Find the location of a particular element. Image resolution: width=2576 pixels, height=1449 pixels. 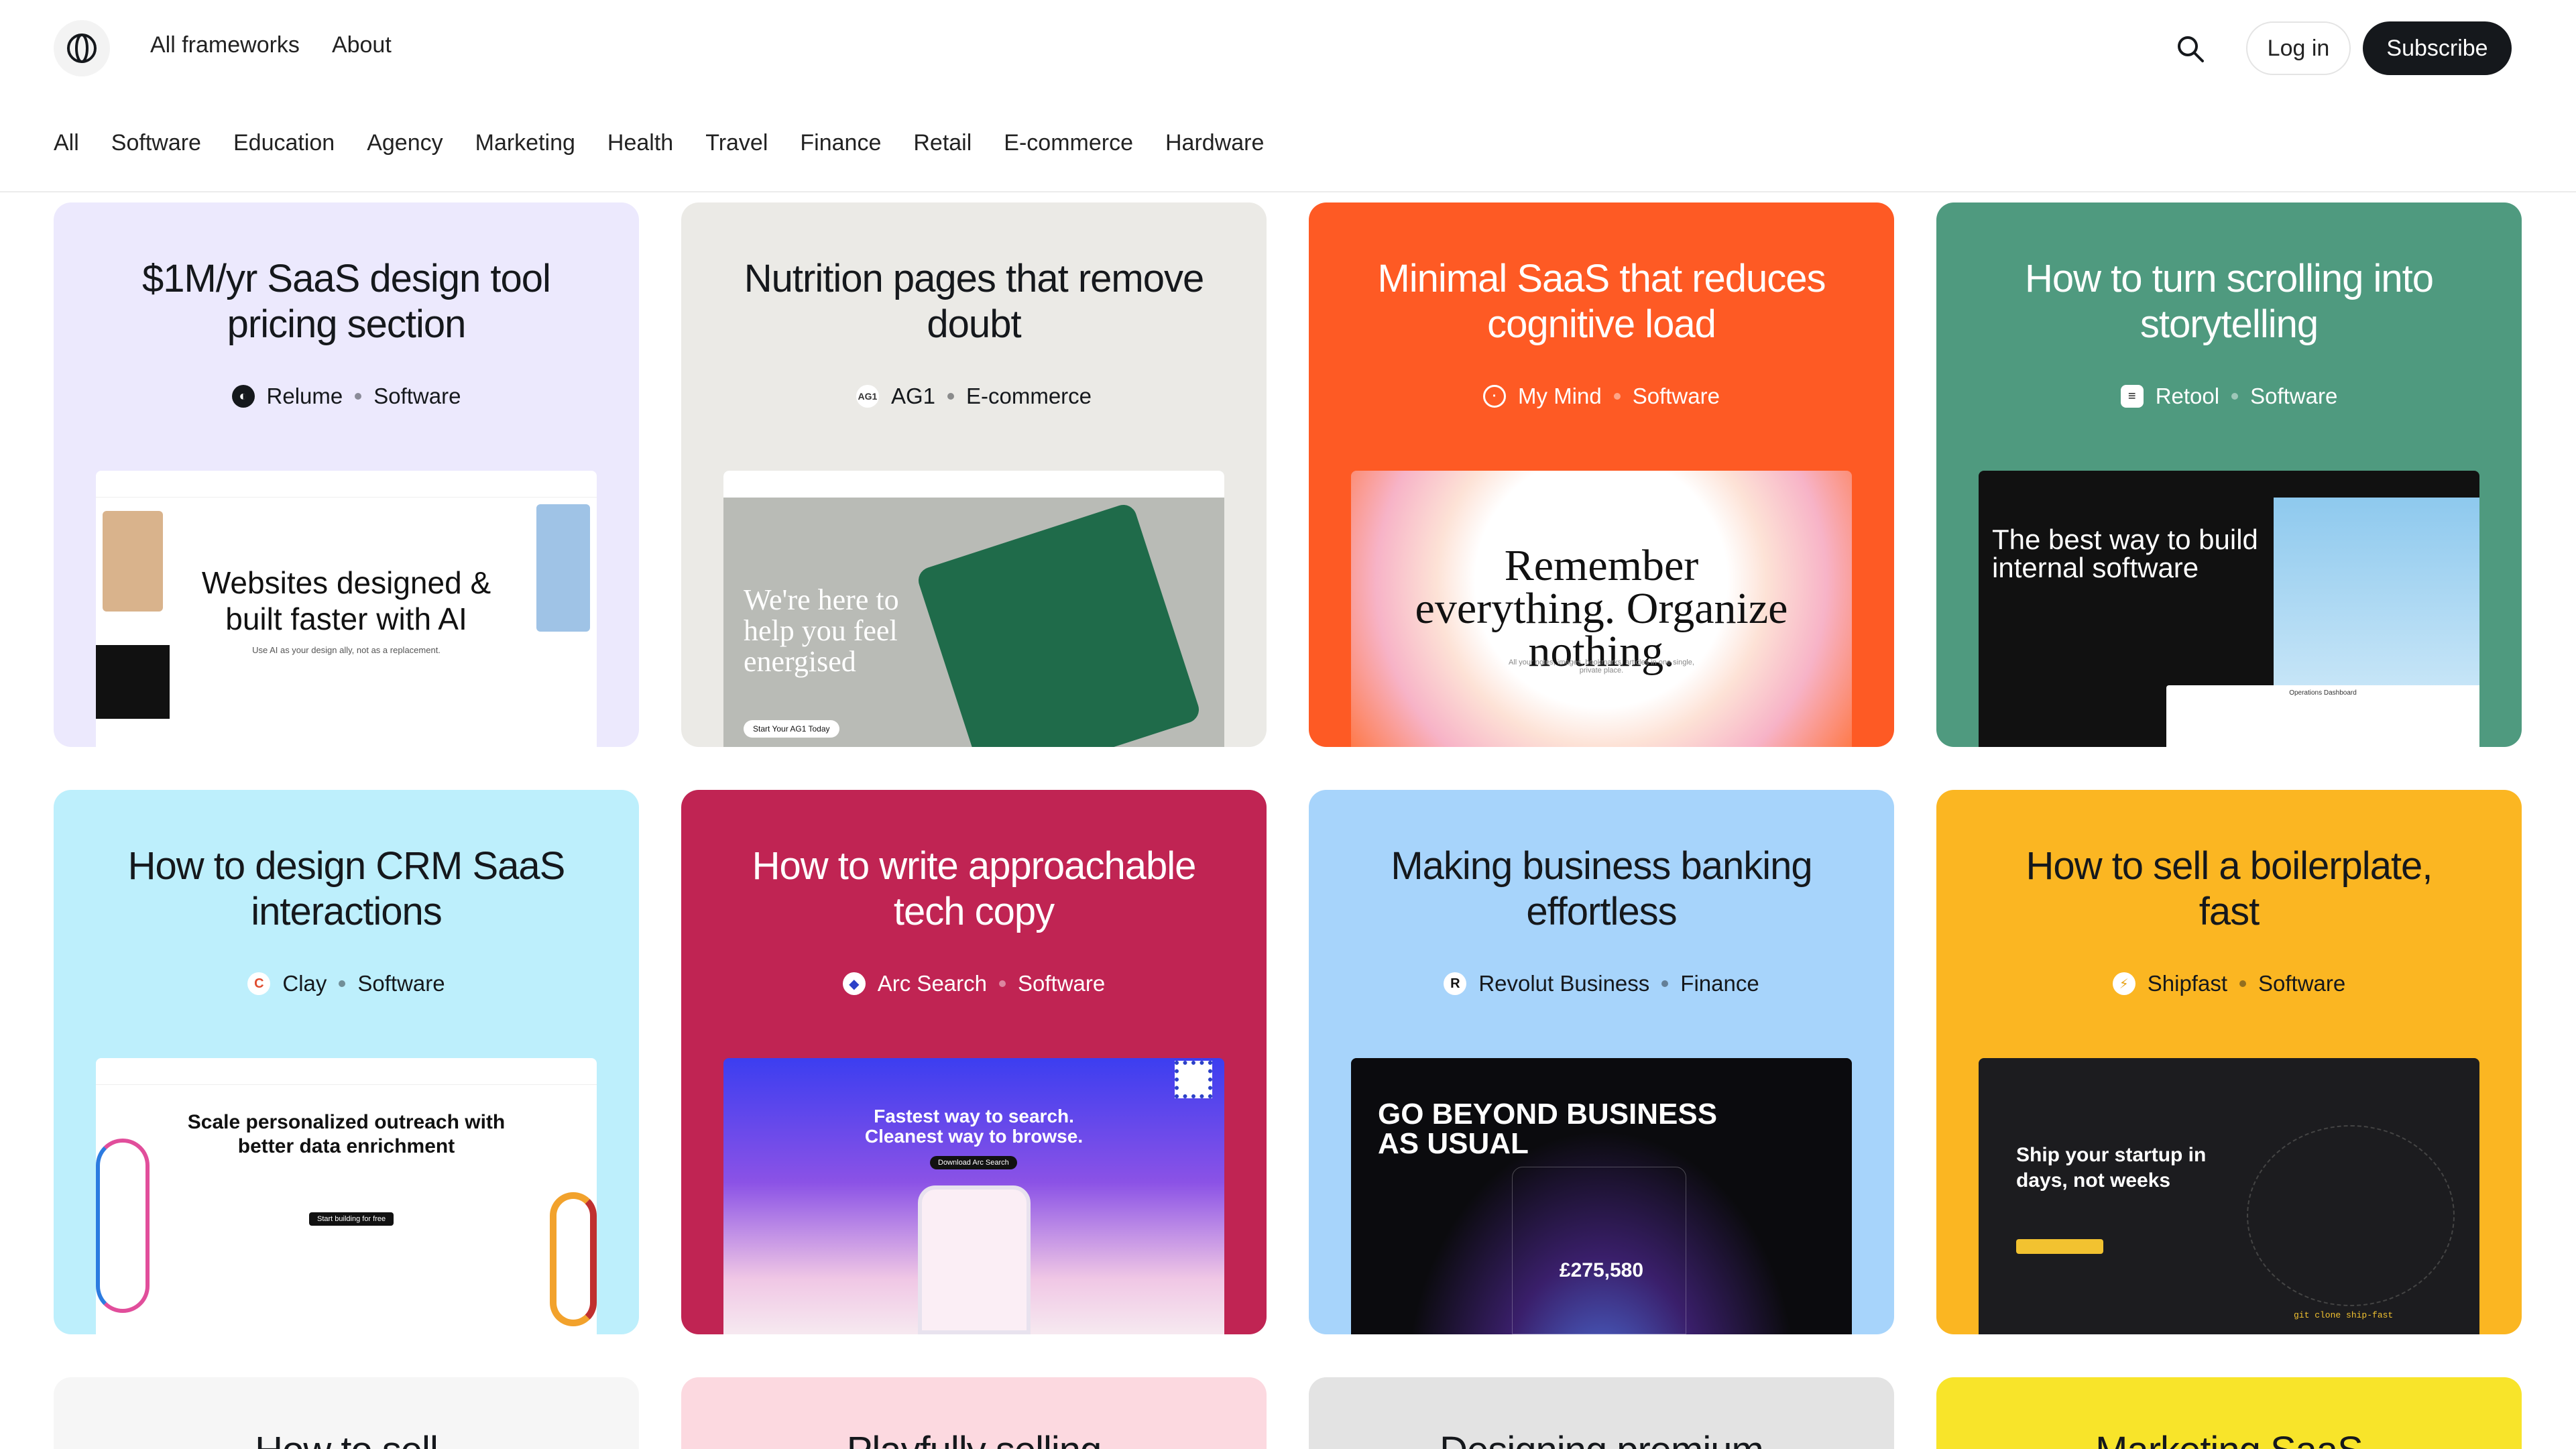

card-title: Nutrition pages that remove doubt is located at coordinates (974, 302).